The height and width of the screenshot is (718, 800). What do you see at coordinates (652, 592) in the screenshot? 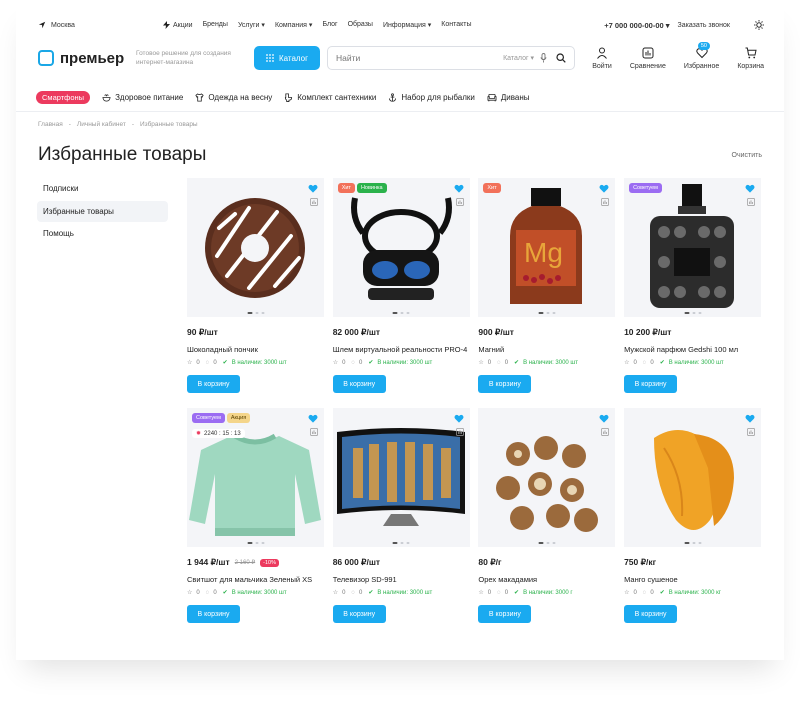
I see `review-count: 0` at bounding box center [652, 592].